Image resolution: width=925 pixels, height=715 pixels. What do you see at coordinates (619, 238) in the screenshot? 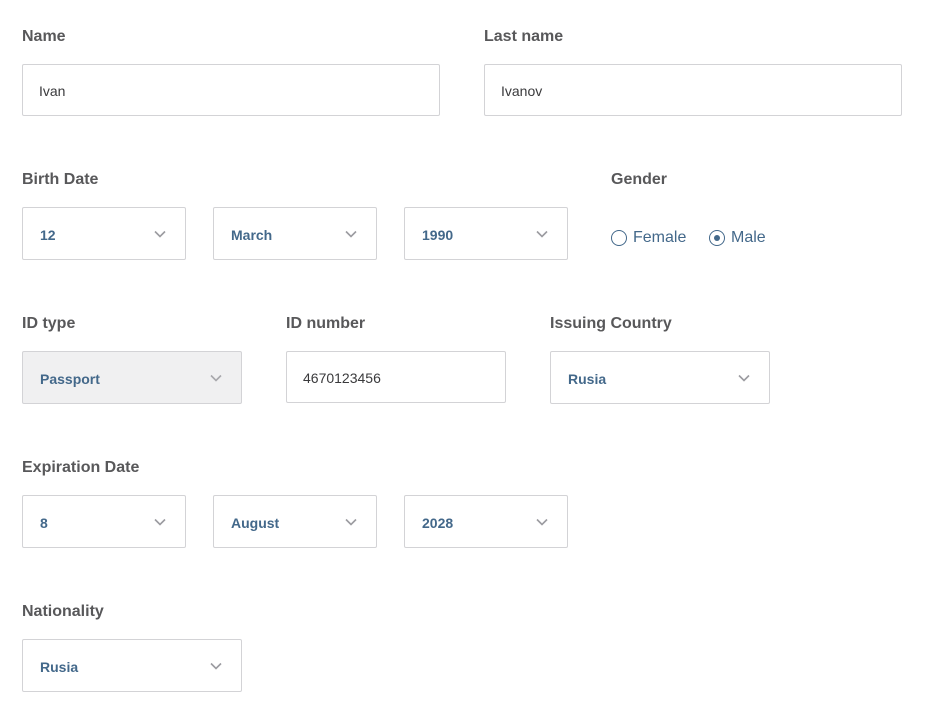
I see `radio-unchecked-icon` at bounding box center [619, 238].